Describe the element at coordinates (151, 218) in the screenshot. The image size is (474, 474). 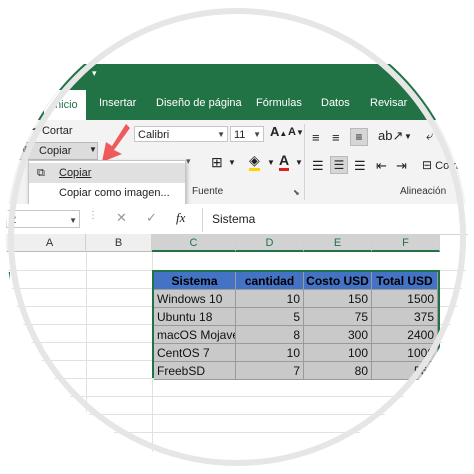
I see `enter-check-icon: ✓` at that location.